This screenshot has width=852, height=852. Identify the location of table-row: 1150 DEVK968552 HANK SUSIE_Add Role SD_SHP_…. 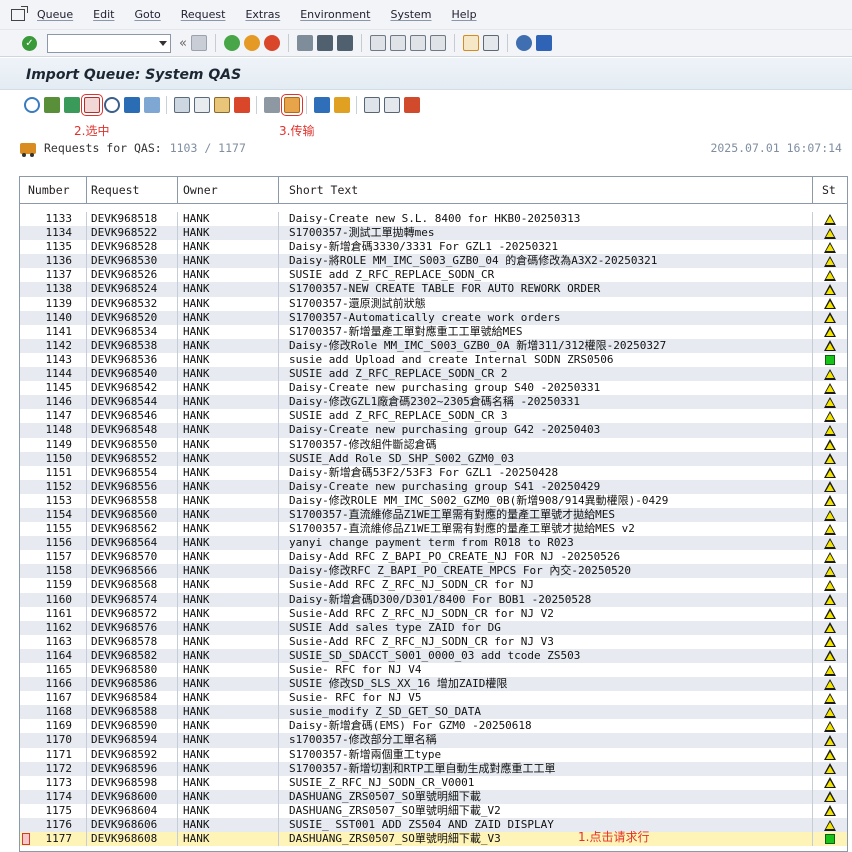
(433, 458).